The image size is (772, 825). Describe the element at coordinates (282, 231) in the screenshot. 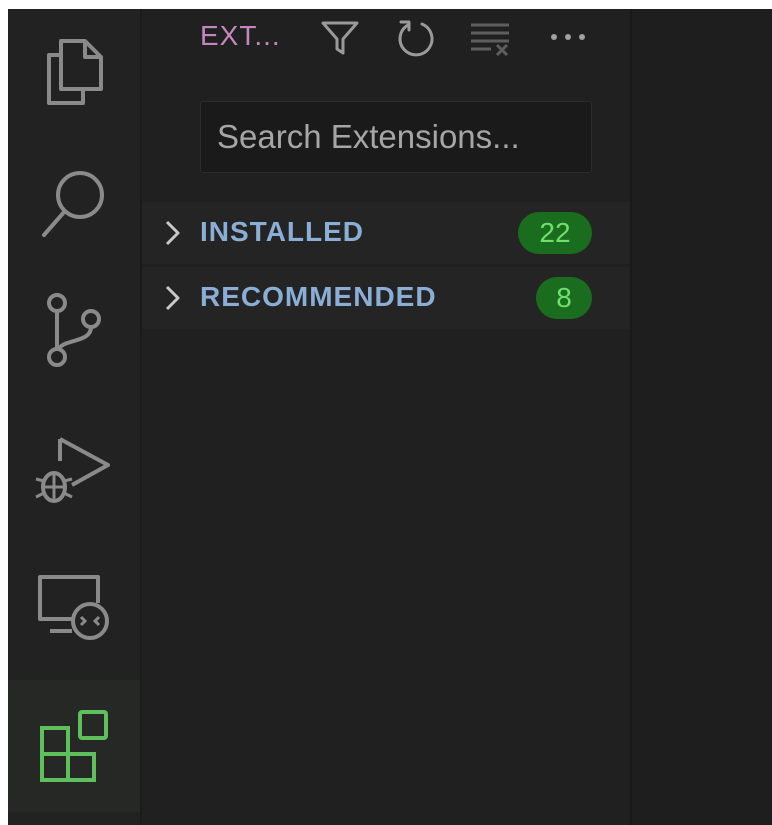

I see `section-installed-label: INSTALLED` at that location.